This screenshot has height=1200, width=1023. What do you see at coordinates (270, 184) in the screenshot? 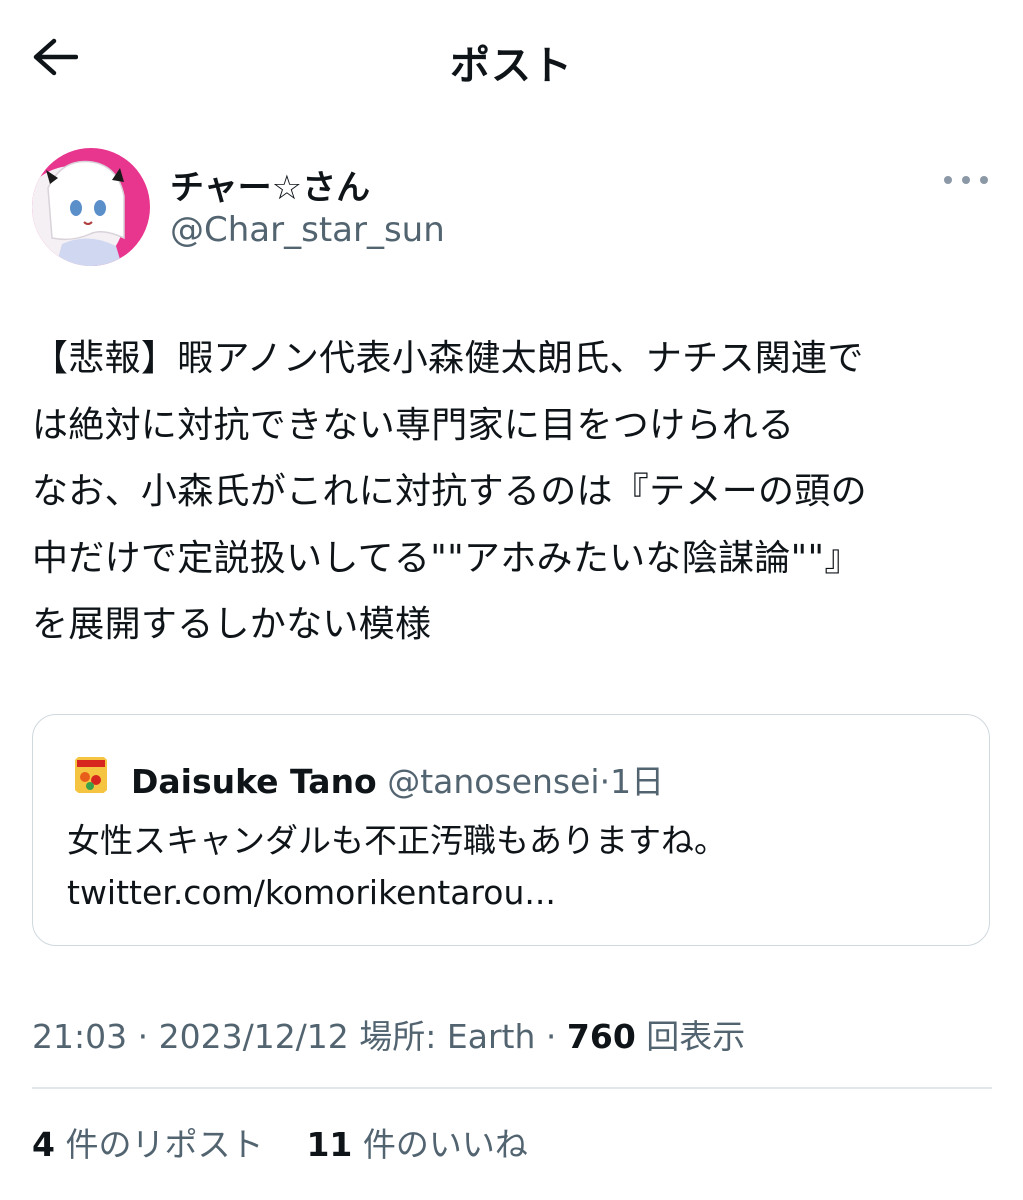
I see `author-display-name: チャー☆さん` at bounding box center [270, 184].